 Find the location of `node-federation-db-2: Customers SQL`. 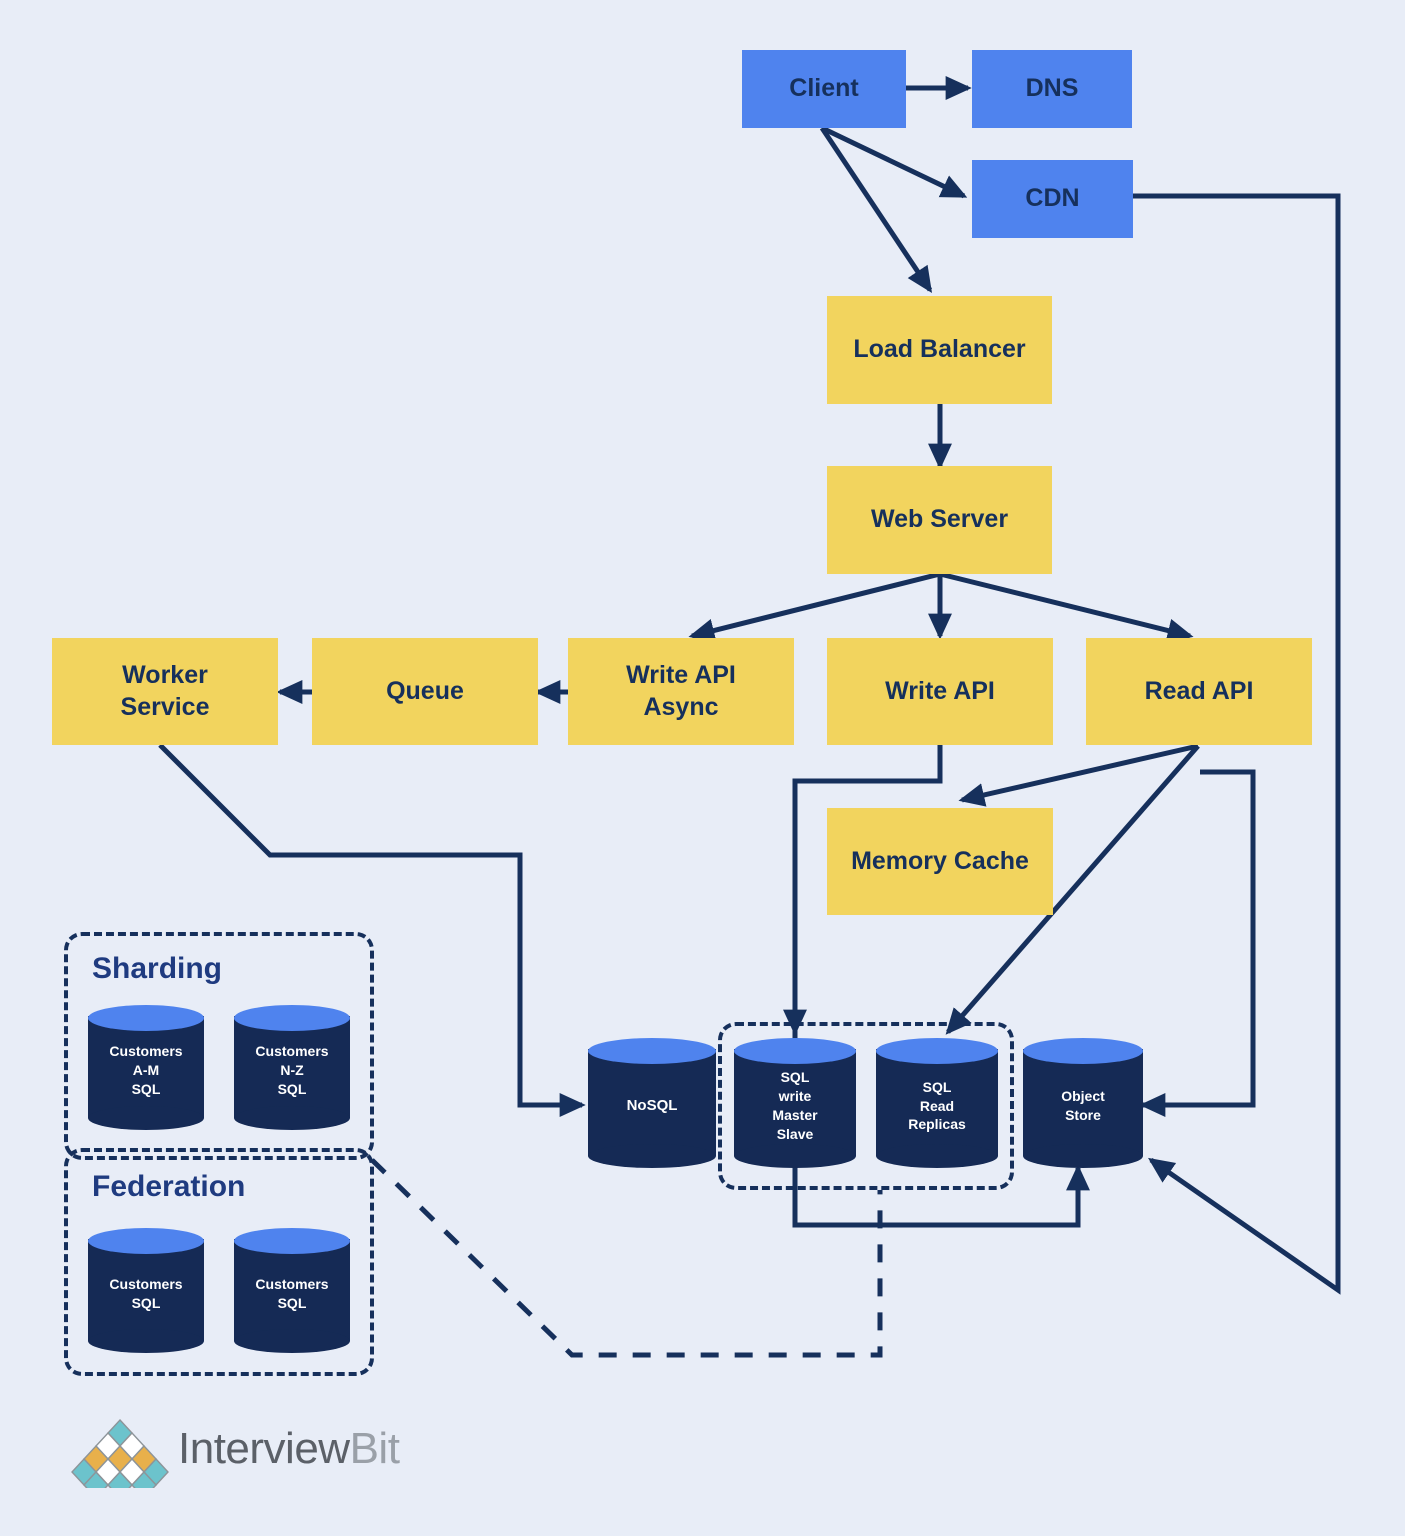

node-federation-db-2: Customers SQL is located at coordinates (292, 1290).